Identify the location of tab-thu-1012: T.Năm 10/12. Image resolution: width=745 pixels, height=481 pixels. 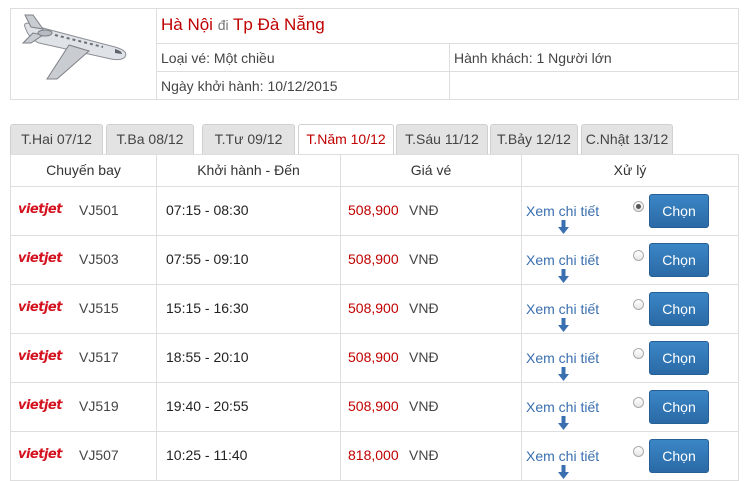
(346, 139).